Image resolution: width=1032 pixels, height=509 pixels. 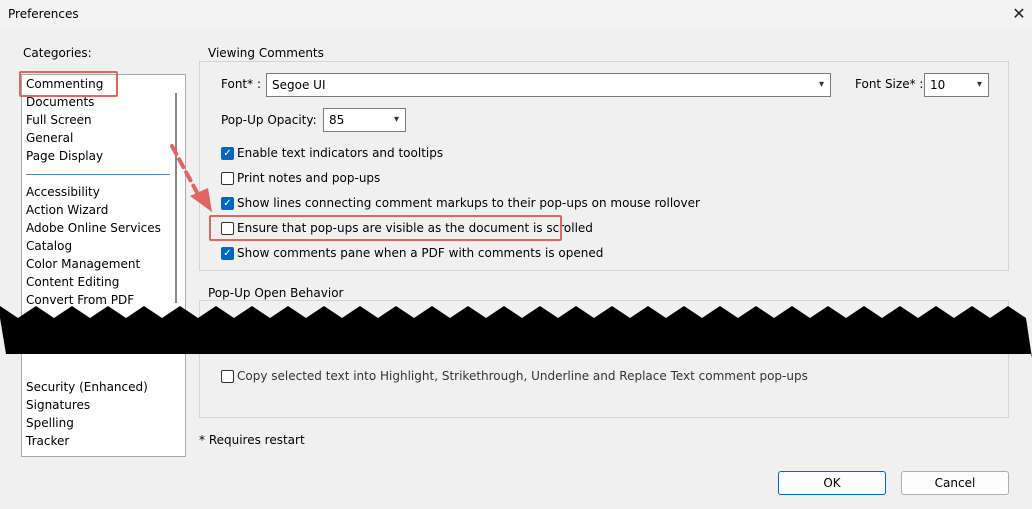 What do you see at coordinates (64, 156) in the screenshot?
I see `category-item-page-display: Page Display` at bounding box center [64, 156].